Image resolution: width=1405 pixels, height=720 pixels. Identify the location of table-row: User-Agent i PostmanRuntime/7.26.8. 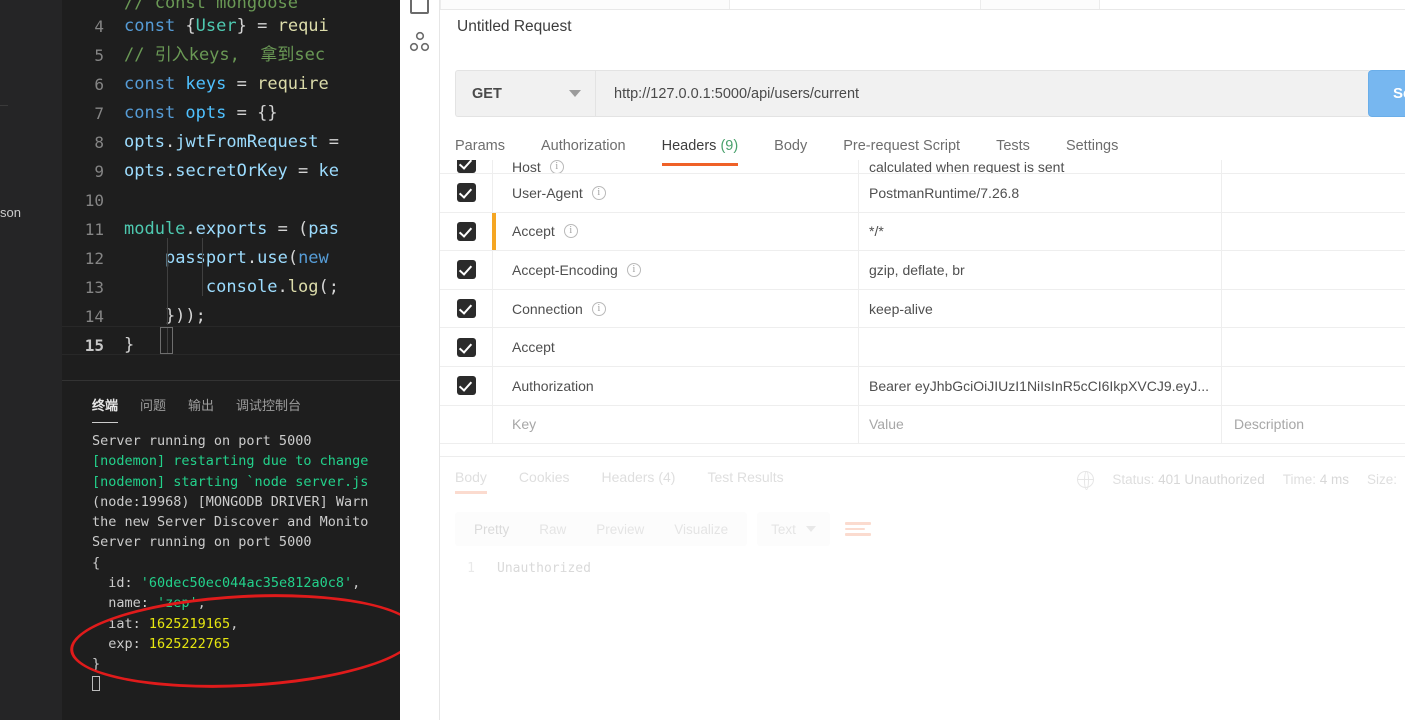
(922, 193).